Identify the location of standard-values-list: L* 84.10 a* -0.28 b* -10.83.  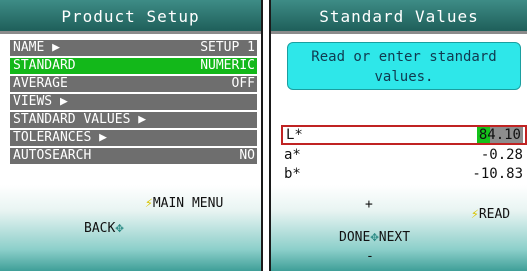
(404, 154).